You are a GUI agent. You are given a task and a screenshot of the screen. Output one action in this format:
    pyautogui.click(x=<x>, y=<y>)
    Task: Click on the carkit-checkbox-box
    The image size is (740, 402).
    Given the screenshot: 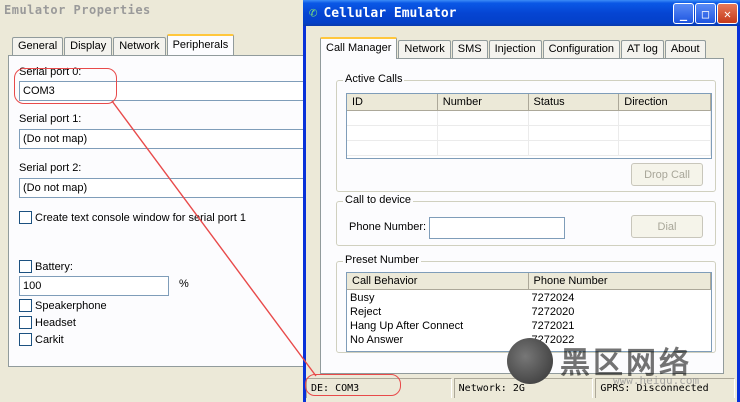 What is the action you would take?
    pyautogui.click(x=25, y=339)
    